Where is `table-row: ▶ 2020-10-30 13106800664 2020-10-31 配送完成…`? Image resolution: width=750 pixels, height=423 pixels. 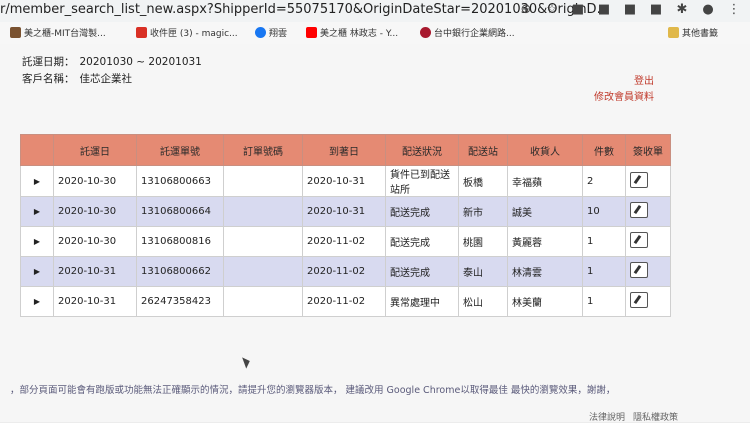 table-row: ▶ 2020-10-30 13106800664 2020-10-31 配送完成… is located at coordinates (345, 211).